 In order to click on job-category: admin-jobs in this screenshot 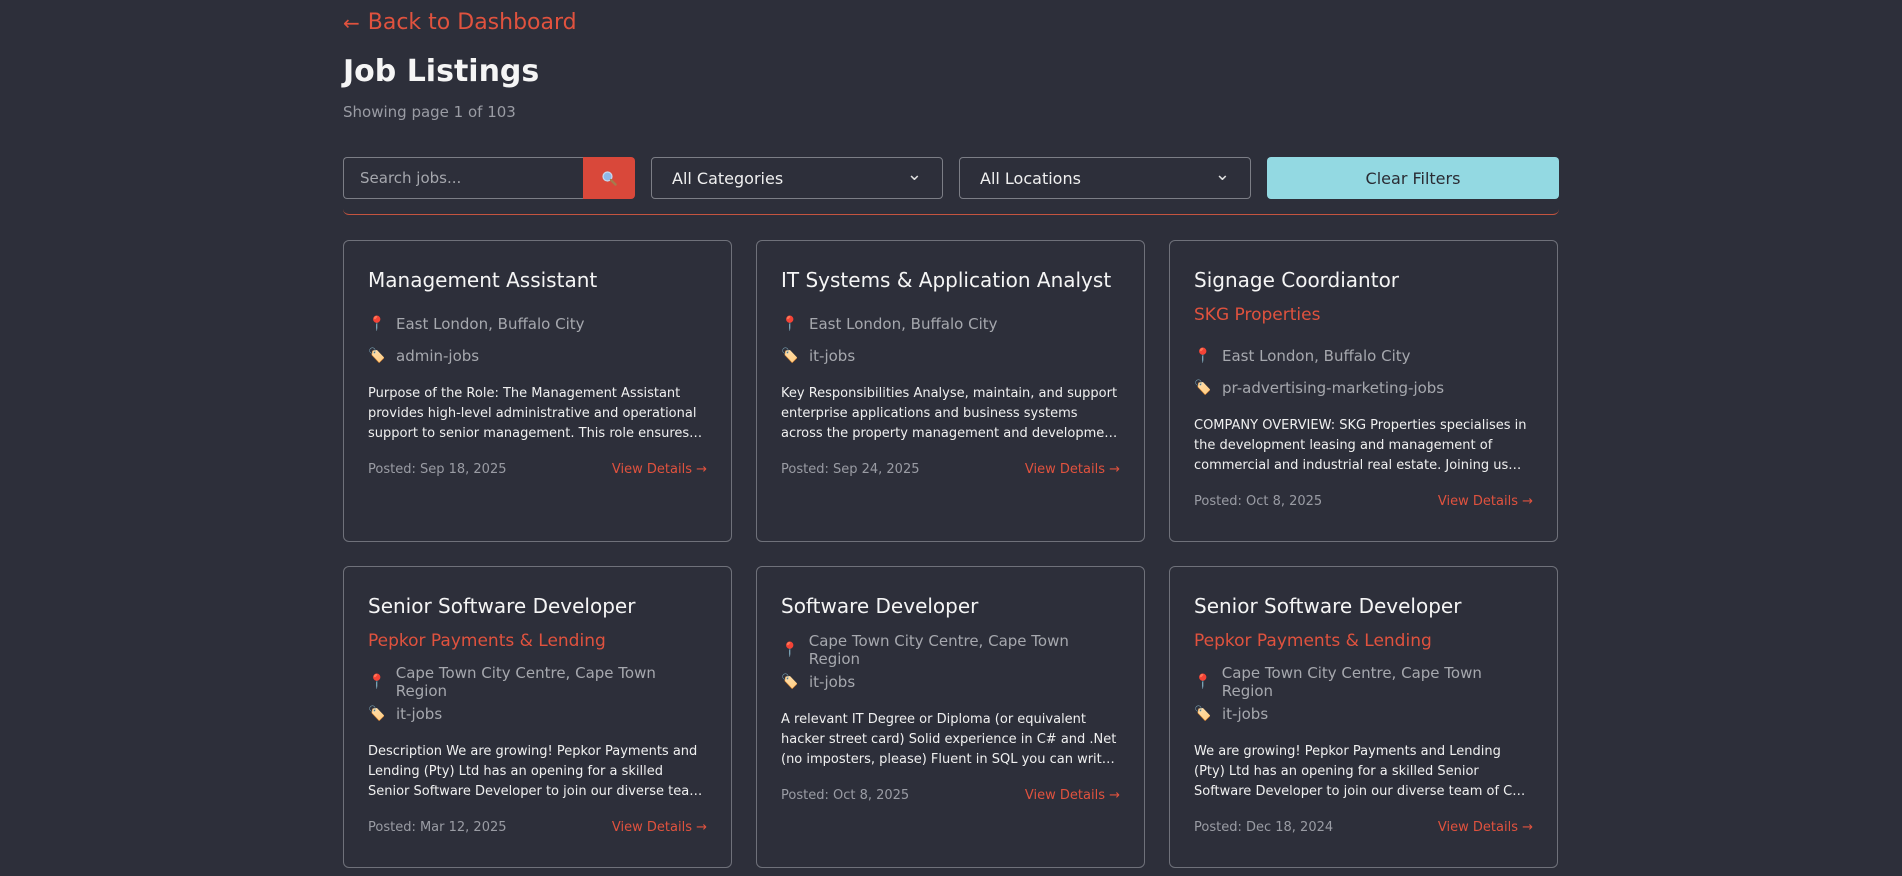, I will do `click(438, 356)`.